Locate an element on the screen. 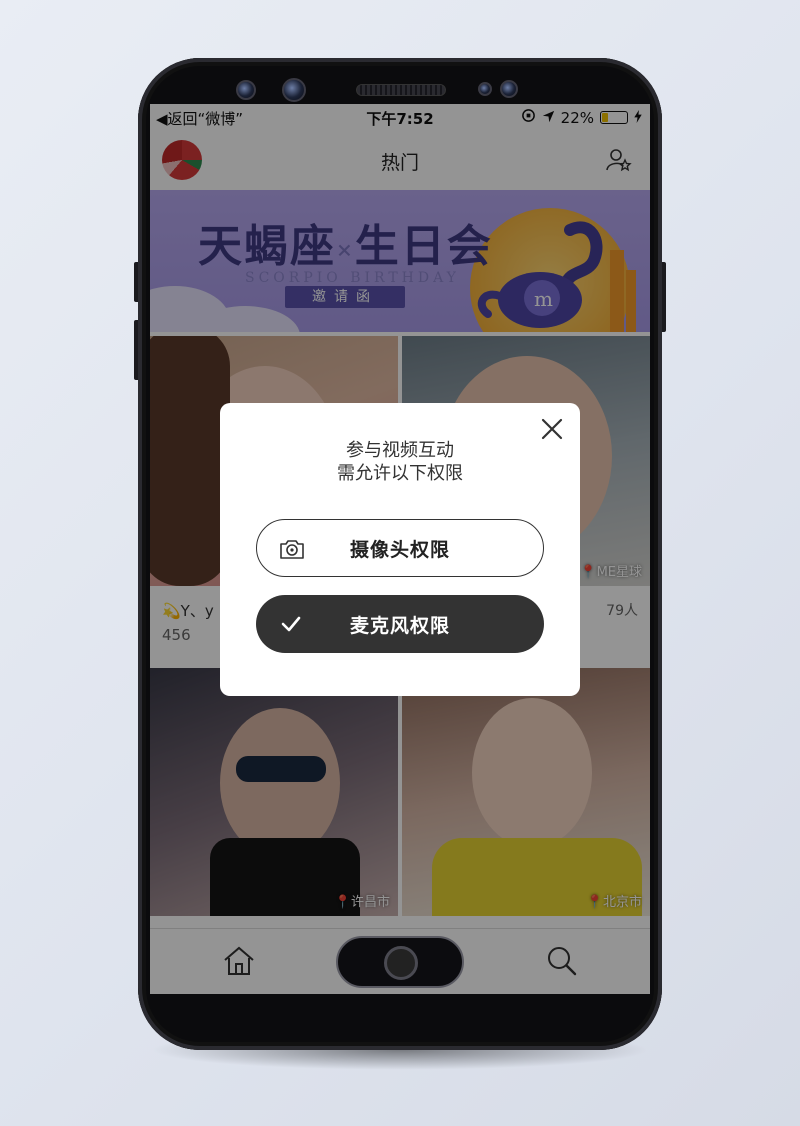 This screenshot has width=800, height=1126. mic-permission-button: 麦克风权限 is located at coordinates (400, 624).